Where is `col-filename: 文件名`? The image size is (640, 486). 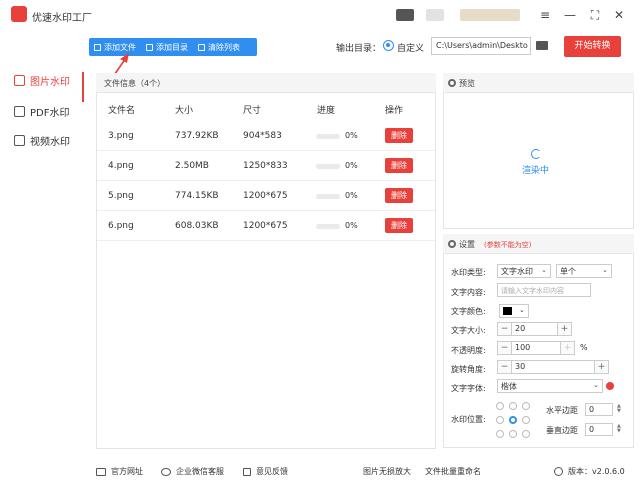
col-filename: 文件名 is located at coordinates (122, 111).